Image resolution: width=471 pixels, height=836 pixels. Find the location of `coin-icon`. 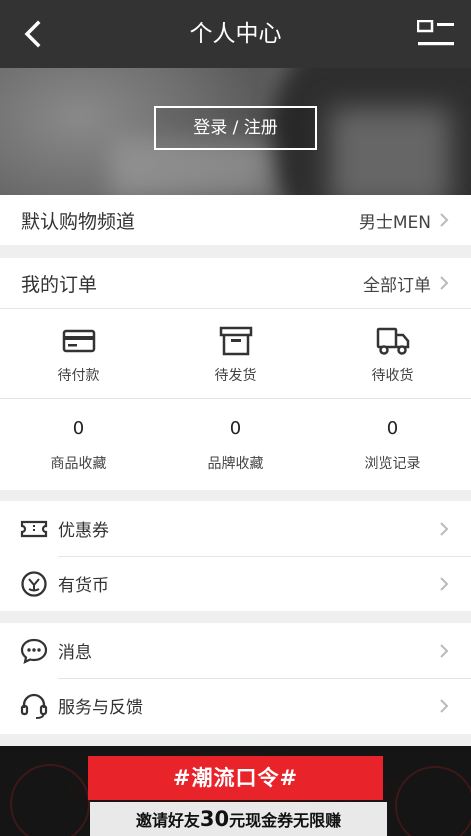

coin-icon is located at coordinates (34, 583).